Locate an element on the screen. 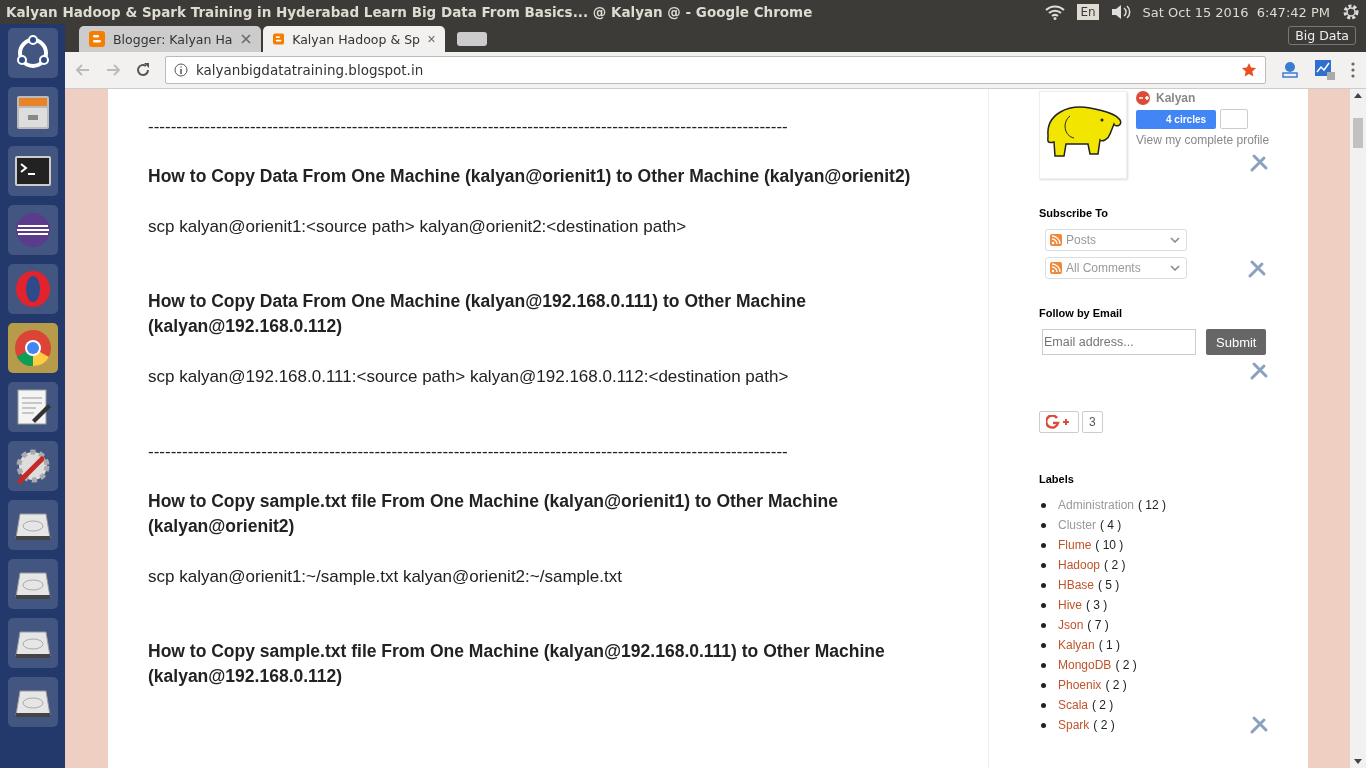 The image size is (1366, 768). label-link: Kalyan is located at coordinates (1076, 645).